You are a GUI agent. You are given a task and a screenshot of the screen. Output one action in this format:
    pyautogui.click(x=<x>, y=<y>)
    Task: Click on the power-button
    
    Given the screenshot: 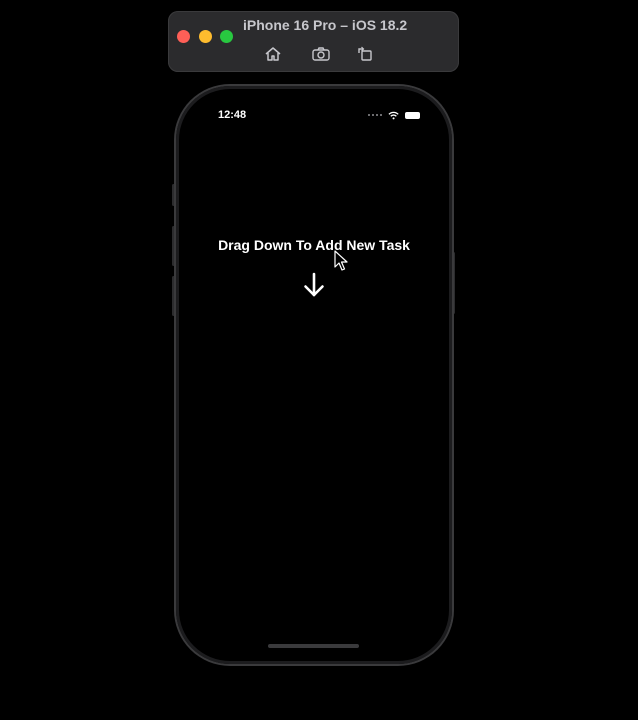 What is the action you would take?
    pyautogui.click(x=453, y=283)
    